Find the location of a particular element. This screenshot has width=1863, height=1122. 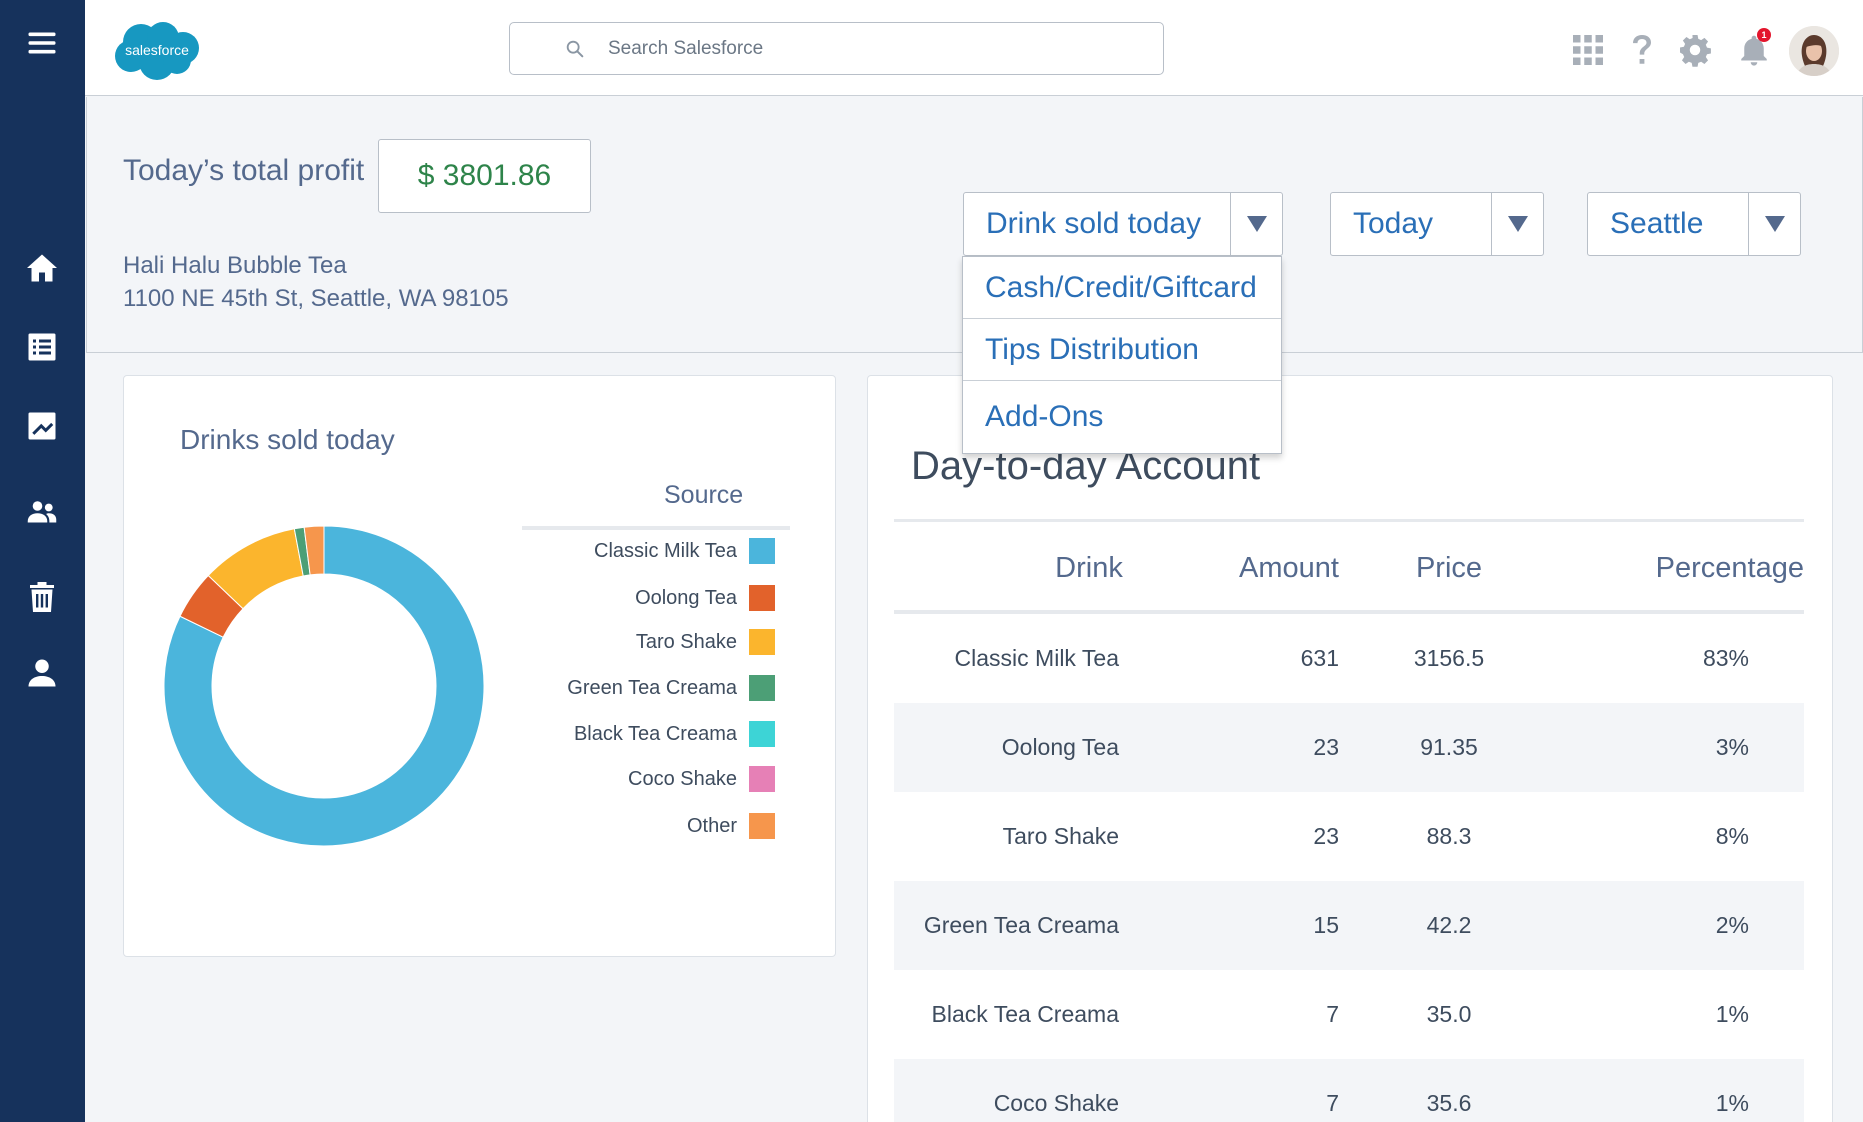

period-select: Today is located at coordinates (1437, 224).